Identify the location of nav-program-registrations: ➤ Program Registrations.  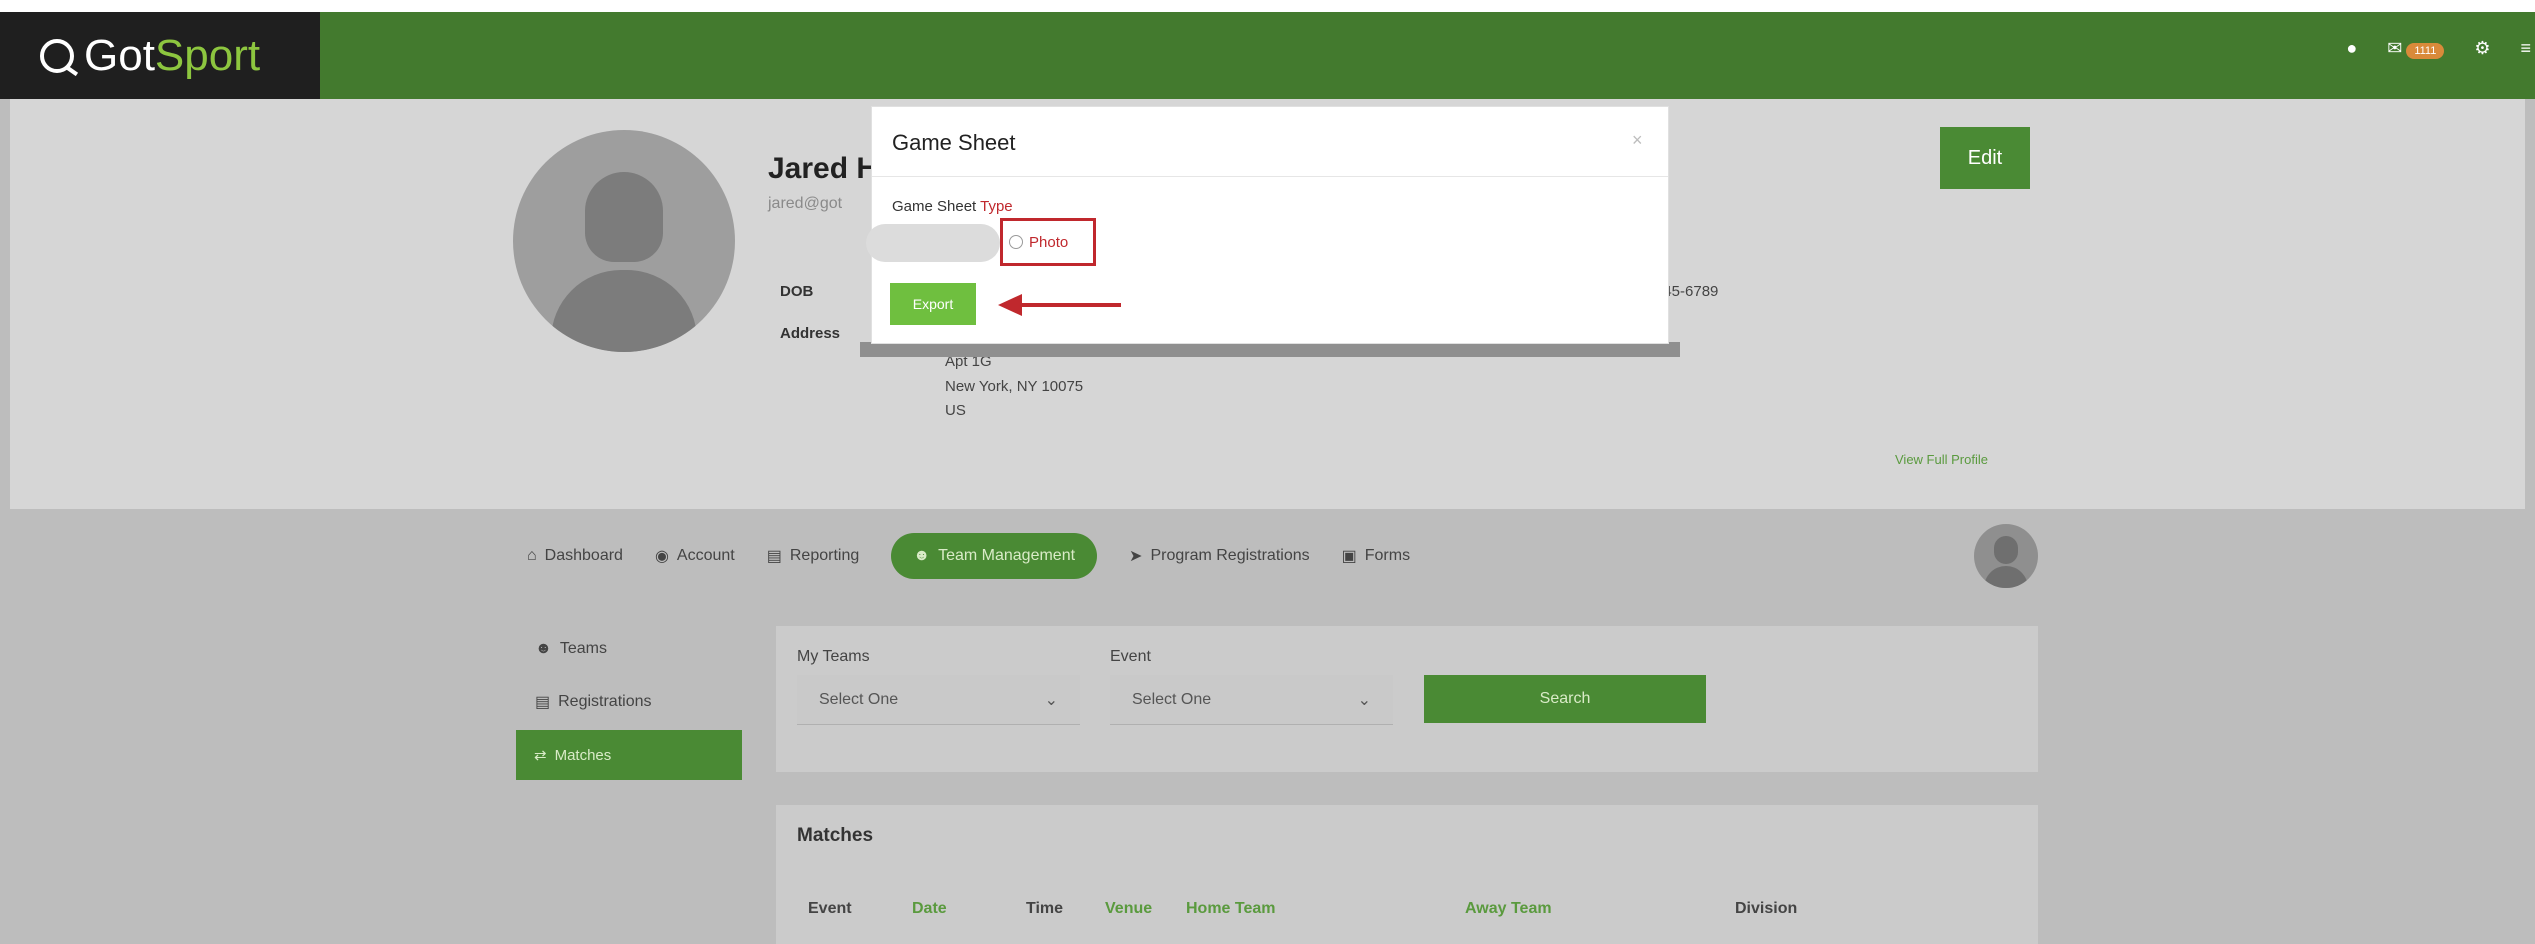
(1219, 556).